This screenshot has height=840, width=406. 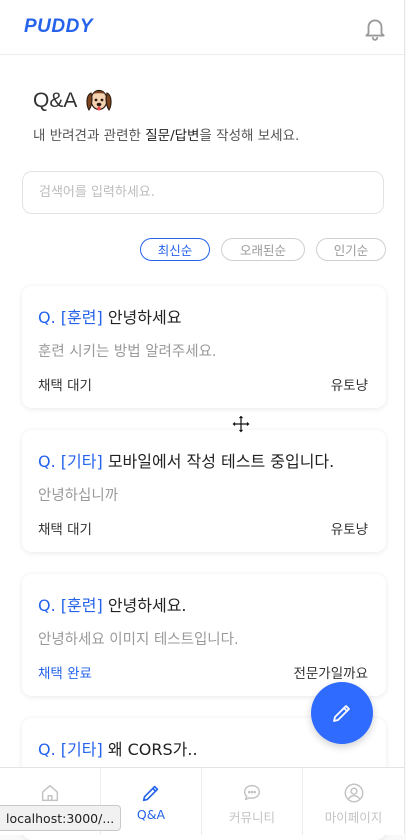 I want to click on app-header: PUDDY, so click(x=202, y=27).